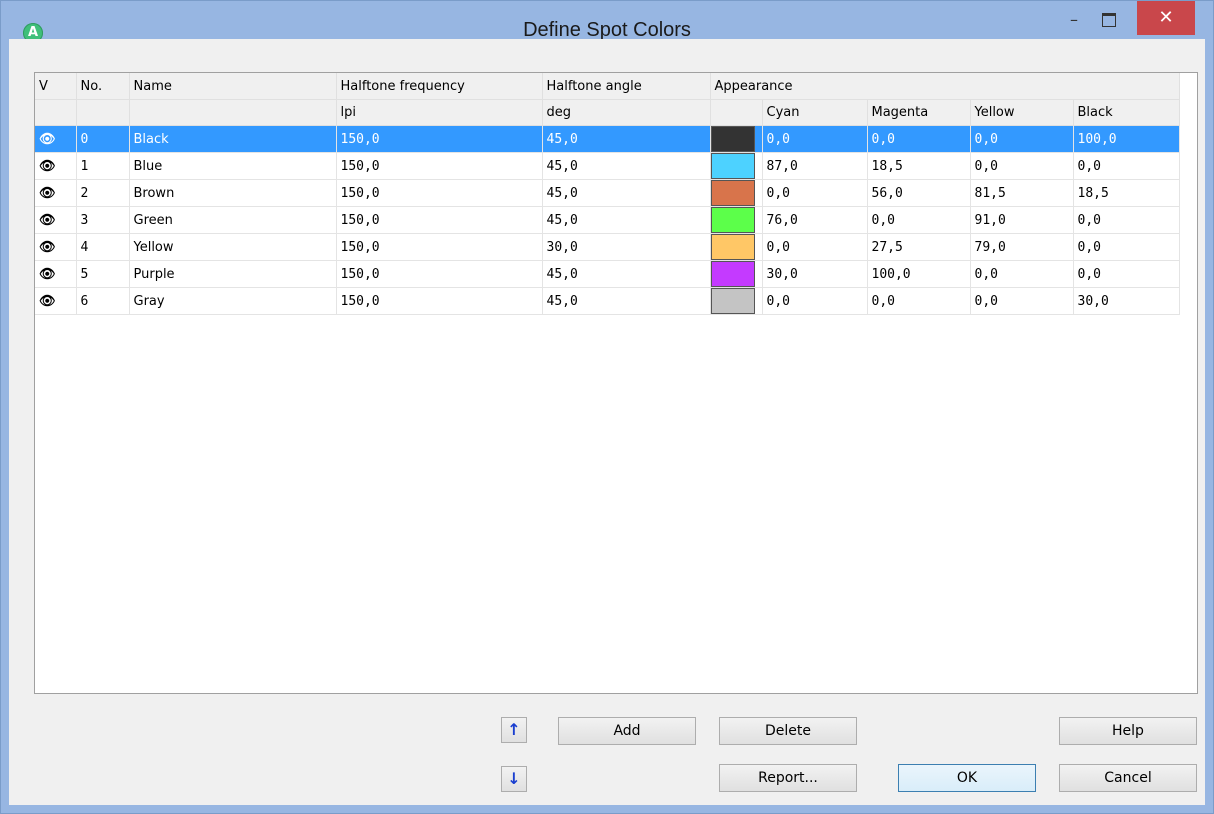 This screenshot has height=814, width=1214. I want to click on close-button: ✕, so click(1166, 18).